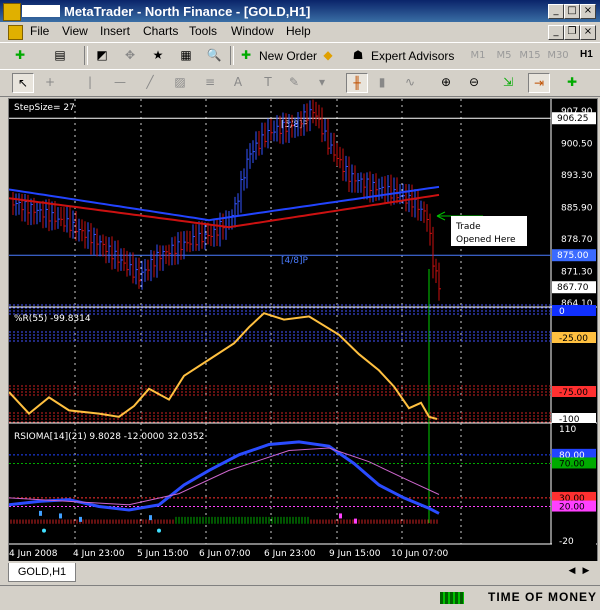 This screenshot has width=600, height=610. I want to click on period-h1: H1, so click(586, 54).